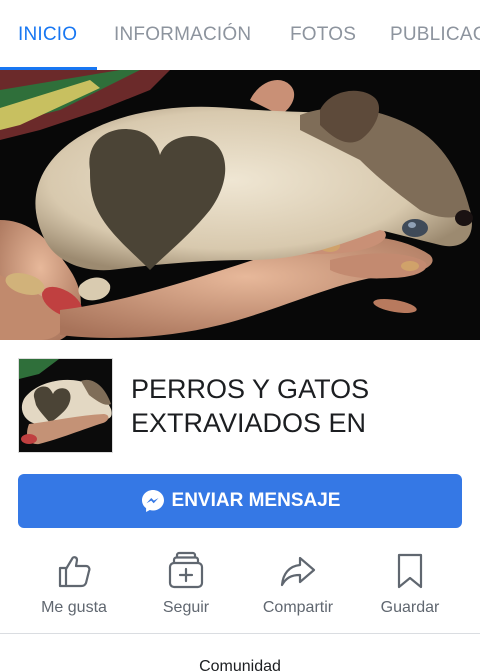 The height and width of the screenshot is (672, 480). I want to click on thumbs-up-icon, so click(74, 572).